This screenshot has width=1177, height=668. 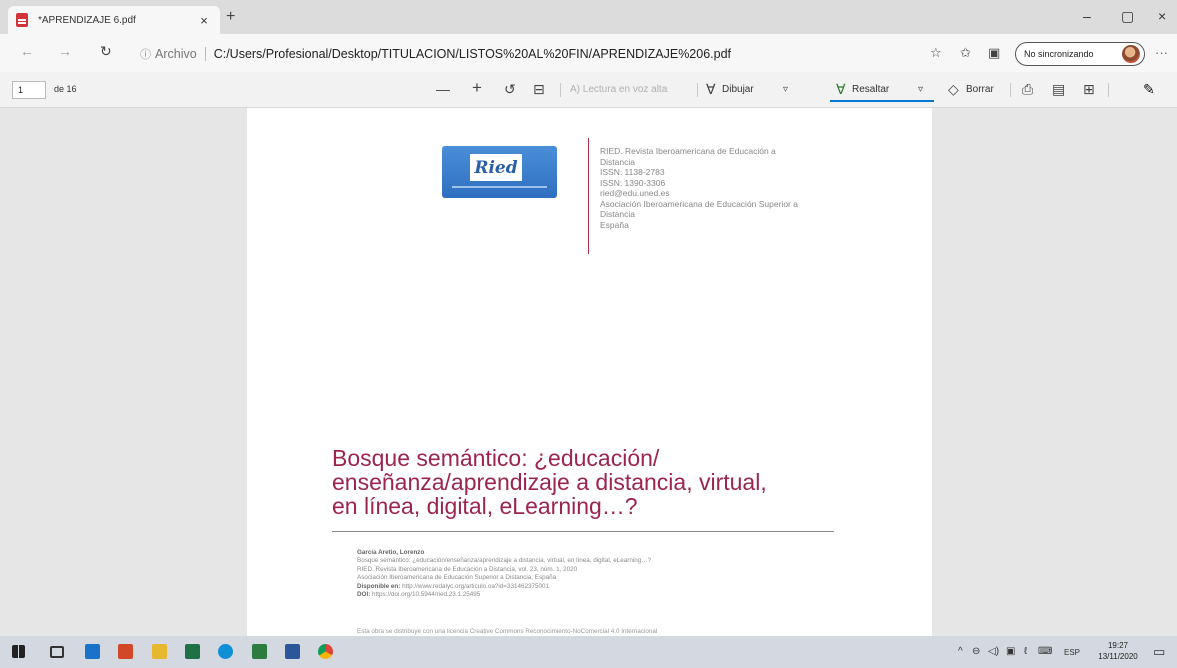 What do you see at coordinates (1118, 656) in the screenshot?
I see `clock-date: 13/11/2020` at bounding box center [1118, 656].